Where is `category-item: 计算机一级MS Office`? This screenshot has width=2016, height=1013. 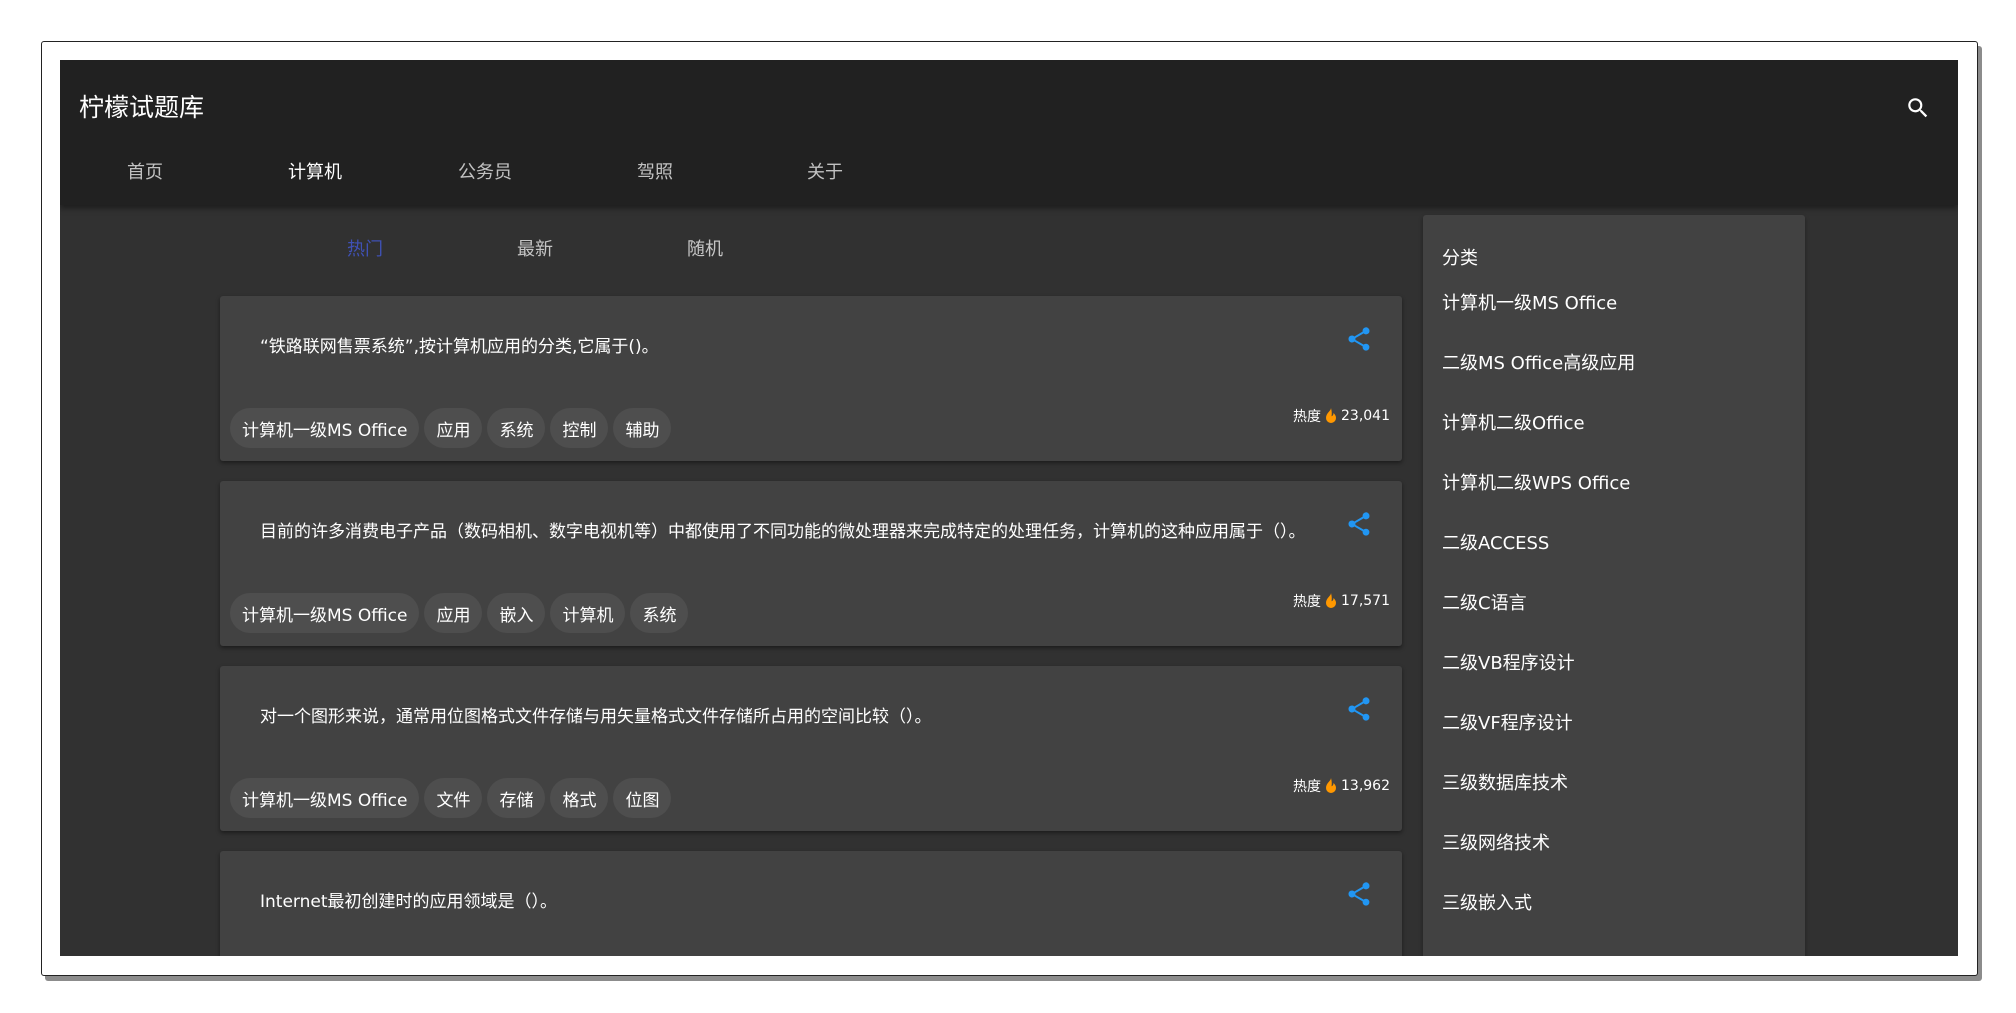
category-item: 计算机一级MS Office is located at coordinates (1614, 302).